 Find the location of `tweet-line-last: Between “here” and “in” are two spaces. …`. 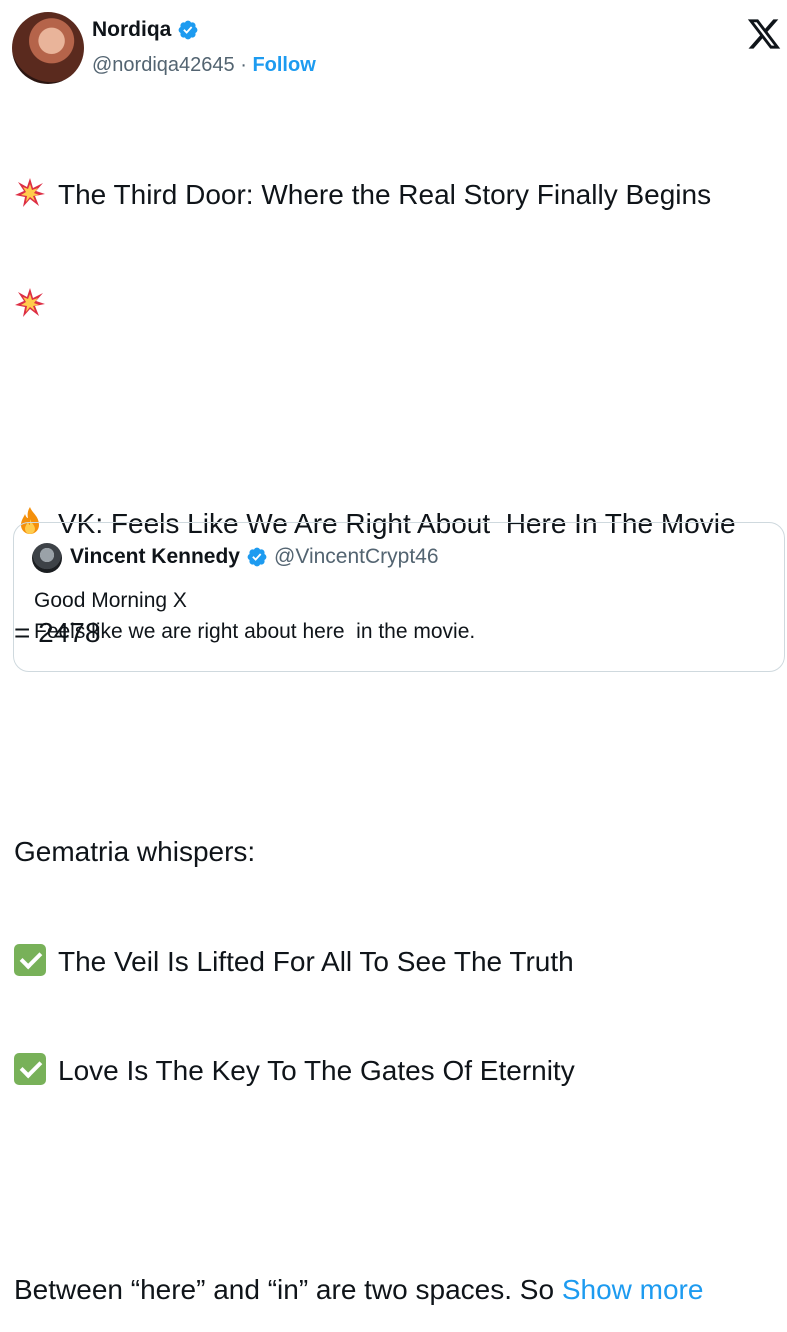

tweet-line-last: Between “here” and “in” are two spaces. … is located at coordinates (396, 1290).